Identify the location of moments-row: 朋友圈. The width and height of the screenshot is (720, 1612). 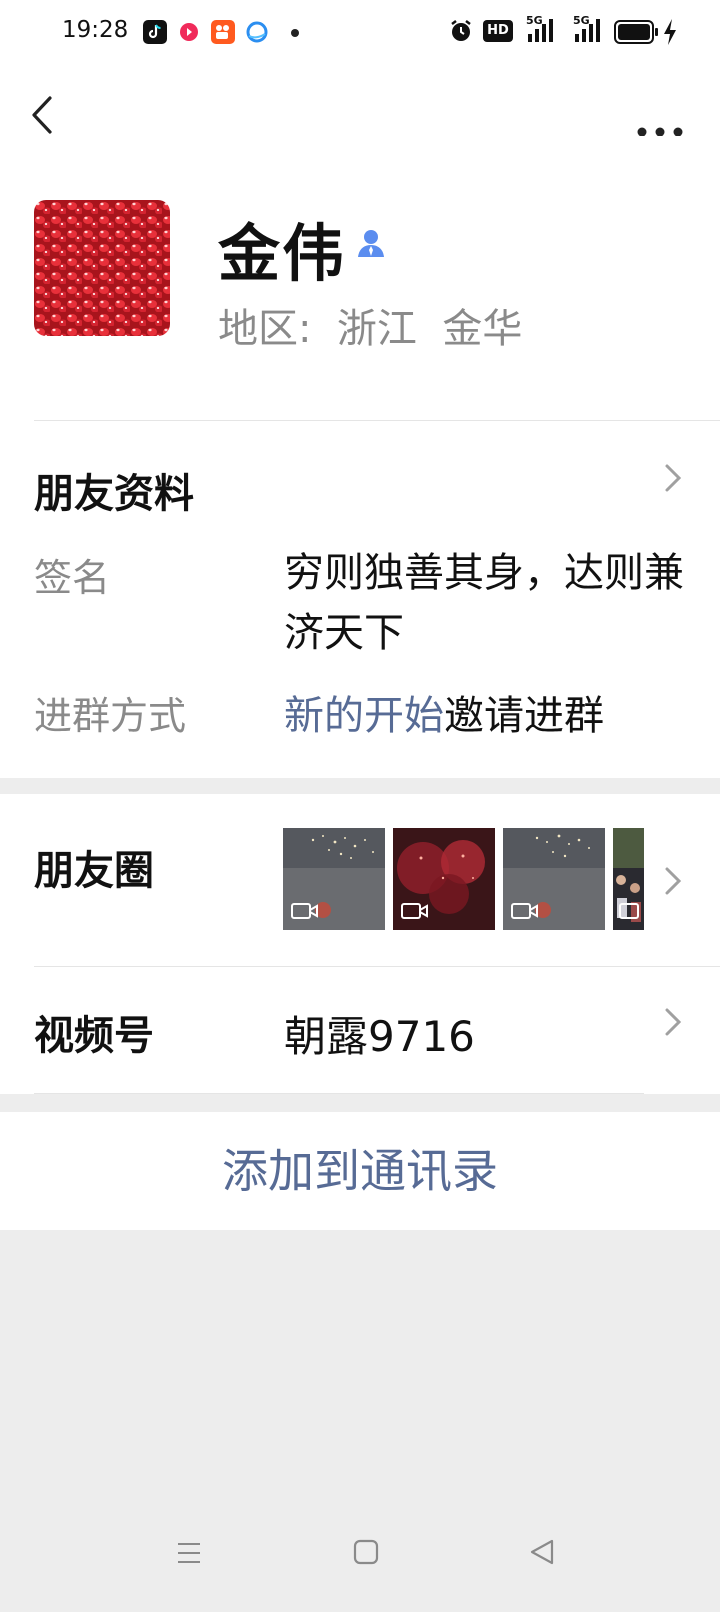
(360, 880).